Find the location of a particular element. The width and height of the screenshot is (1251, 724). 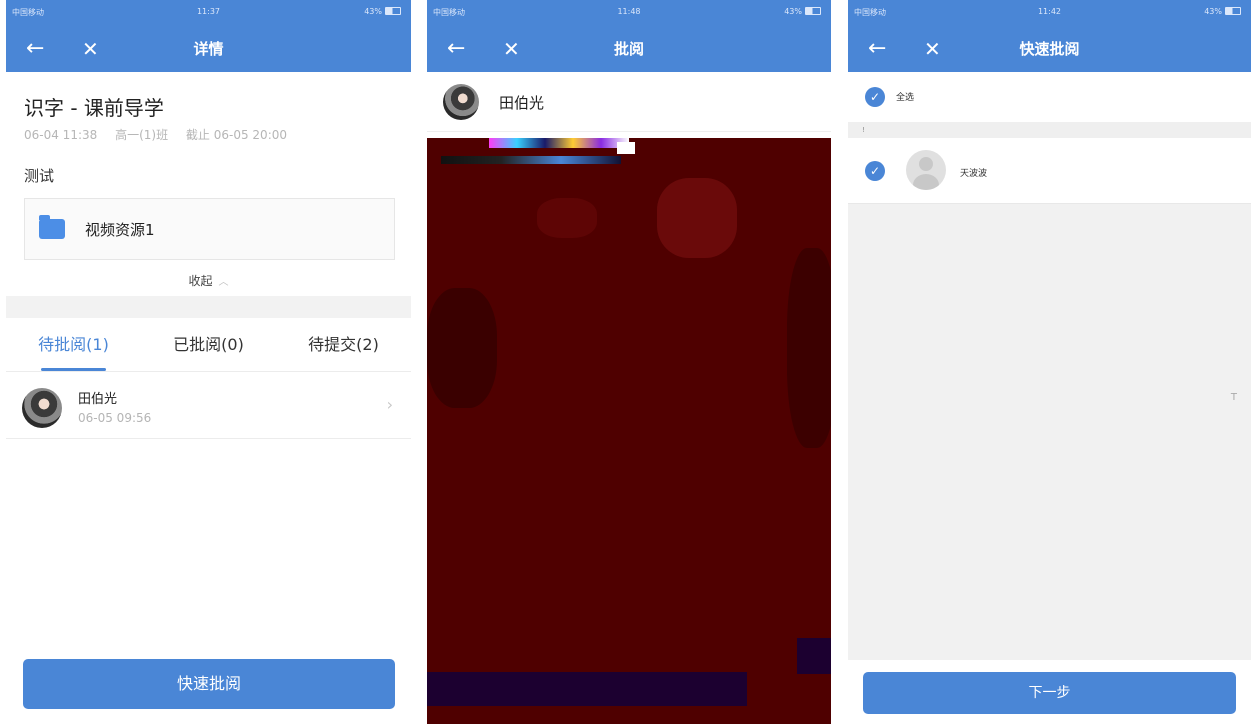

select-all-row: ✓ 全选 is located at coordinates (1049, 97).